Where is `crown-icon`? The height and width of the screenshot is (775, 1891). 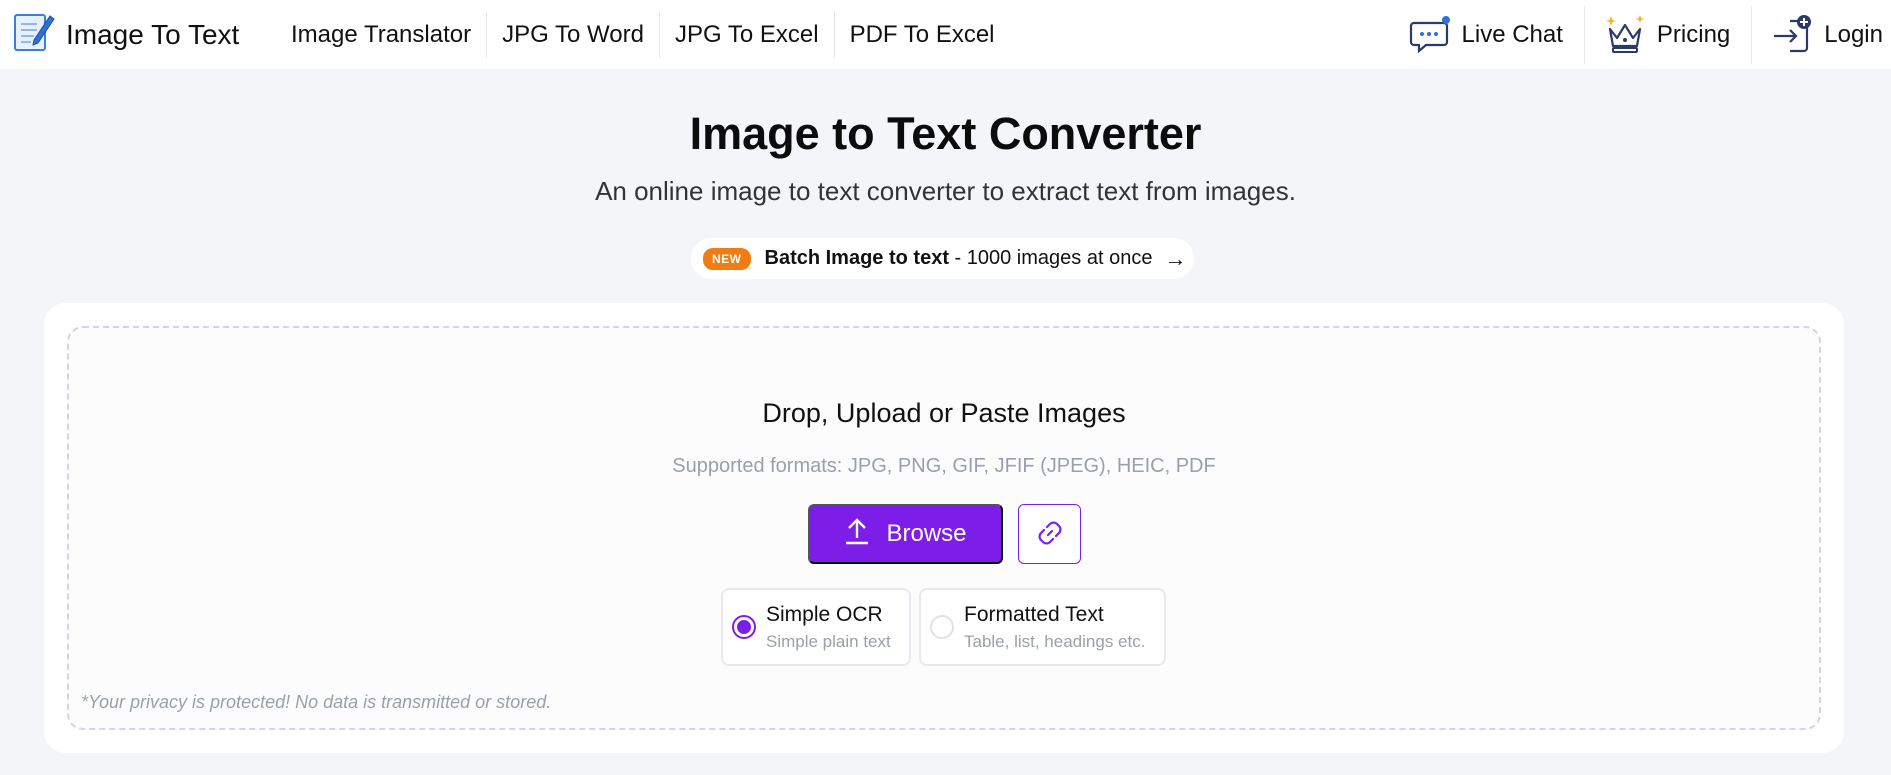
crown-icon is located at coordinates (1625, 35).